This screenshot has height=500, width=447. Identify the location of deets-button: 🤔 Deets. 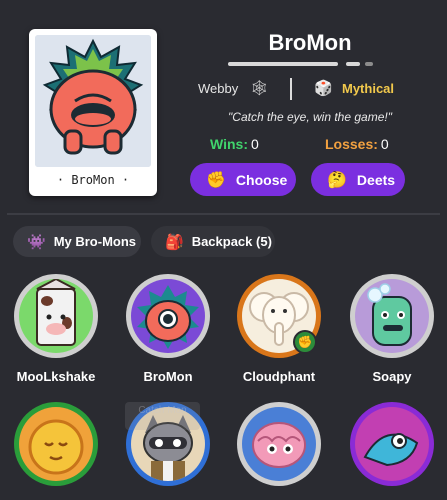
(358, 179).